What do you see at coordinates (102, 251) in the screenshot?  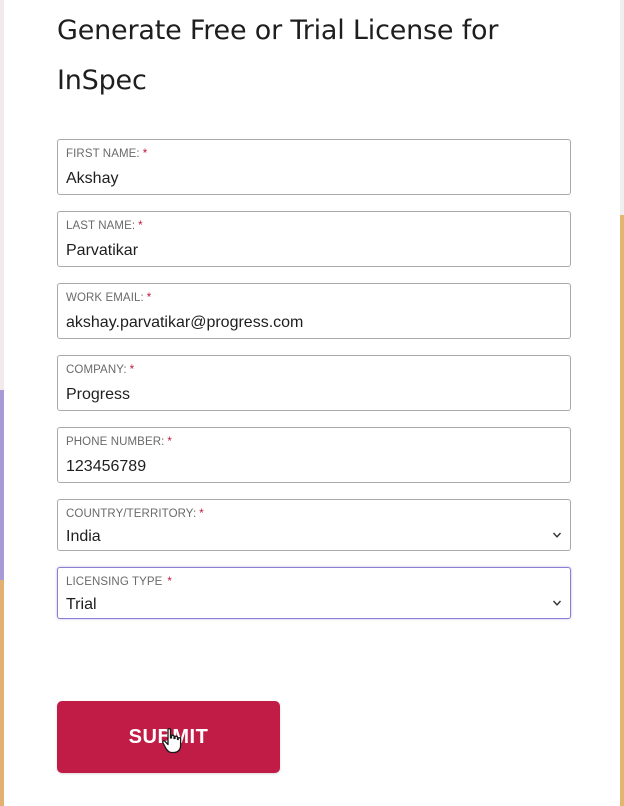 I see `last-name-value: Parvatikar` at bounding box center [102, 251].